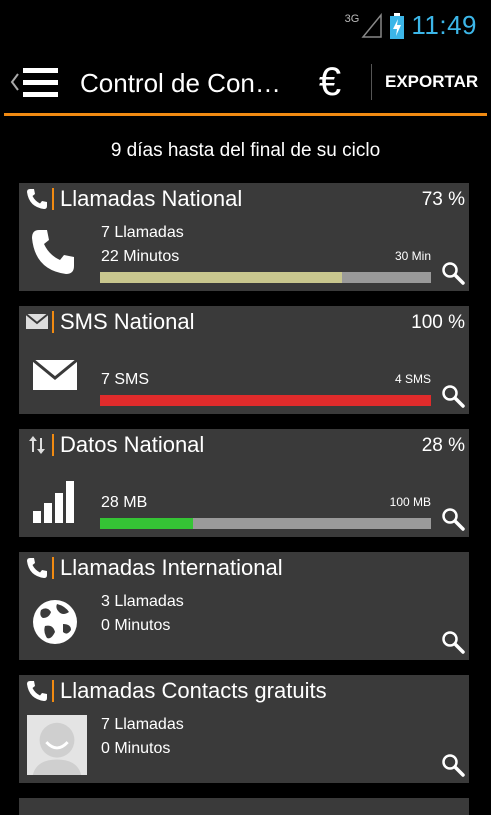  Describe the element at coordinates (245, 150) in the screenshot. I see `cycle-info: 9 días hasta del final de su ciclo` at that location.